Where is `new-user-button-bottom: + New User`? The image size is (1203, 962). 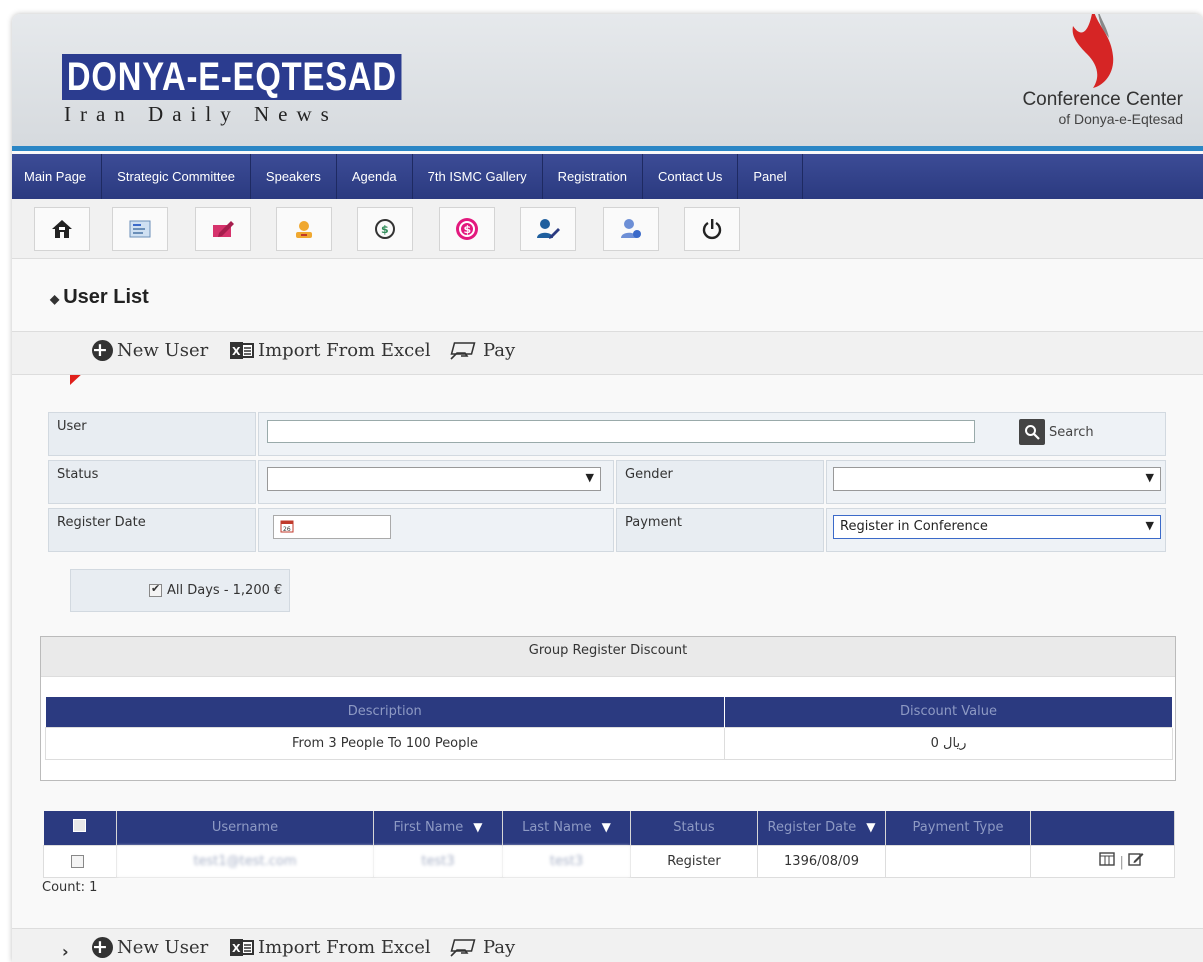
new-user-button-bottom: + New User is located at coordinates (150, 947).